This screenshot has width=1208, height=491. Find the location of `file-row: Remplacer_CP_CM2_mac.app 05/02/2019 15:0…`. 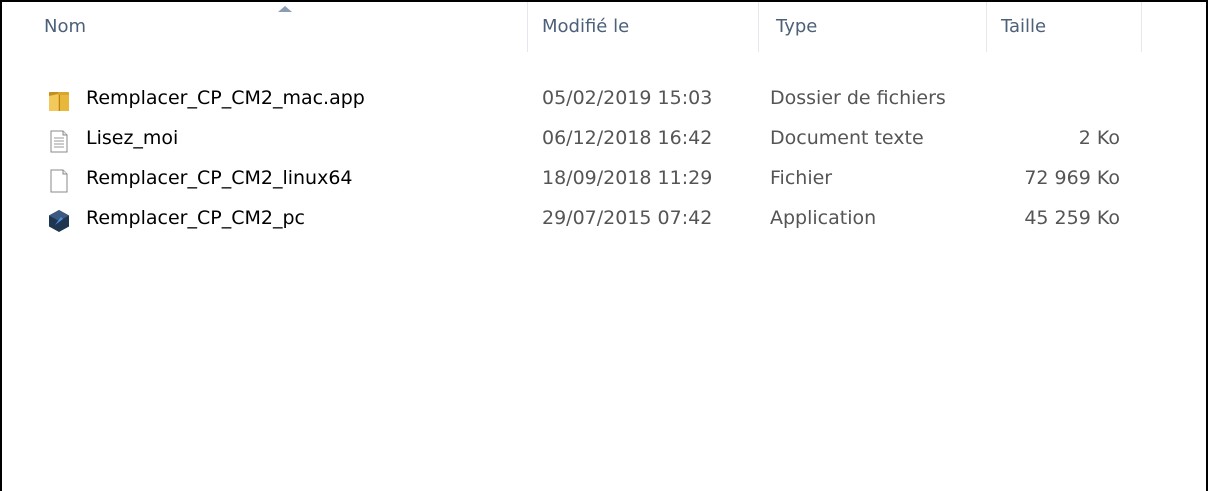

file-row: Remplacer_CP_CM2_mac.app 05/02/2019 15:0… is located at coordinates (604, 98).